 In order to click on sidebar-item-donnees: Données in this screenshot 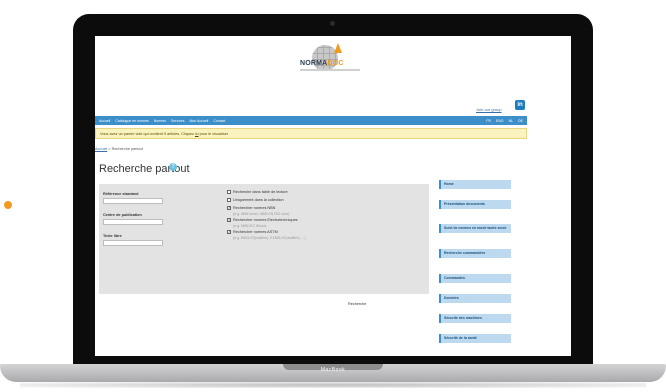, I will do `click(475, 298)`.